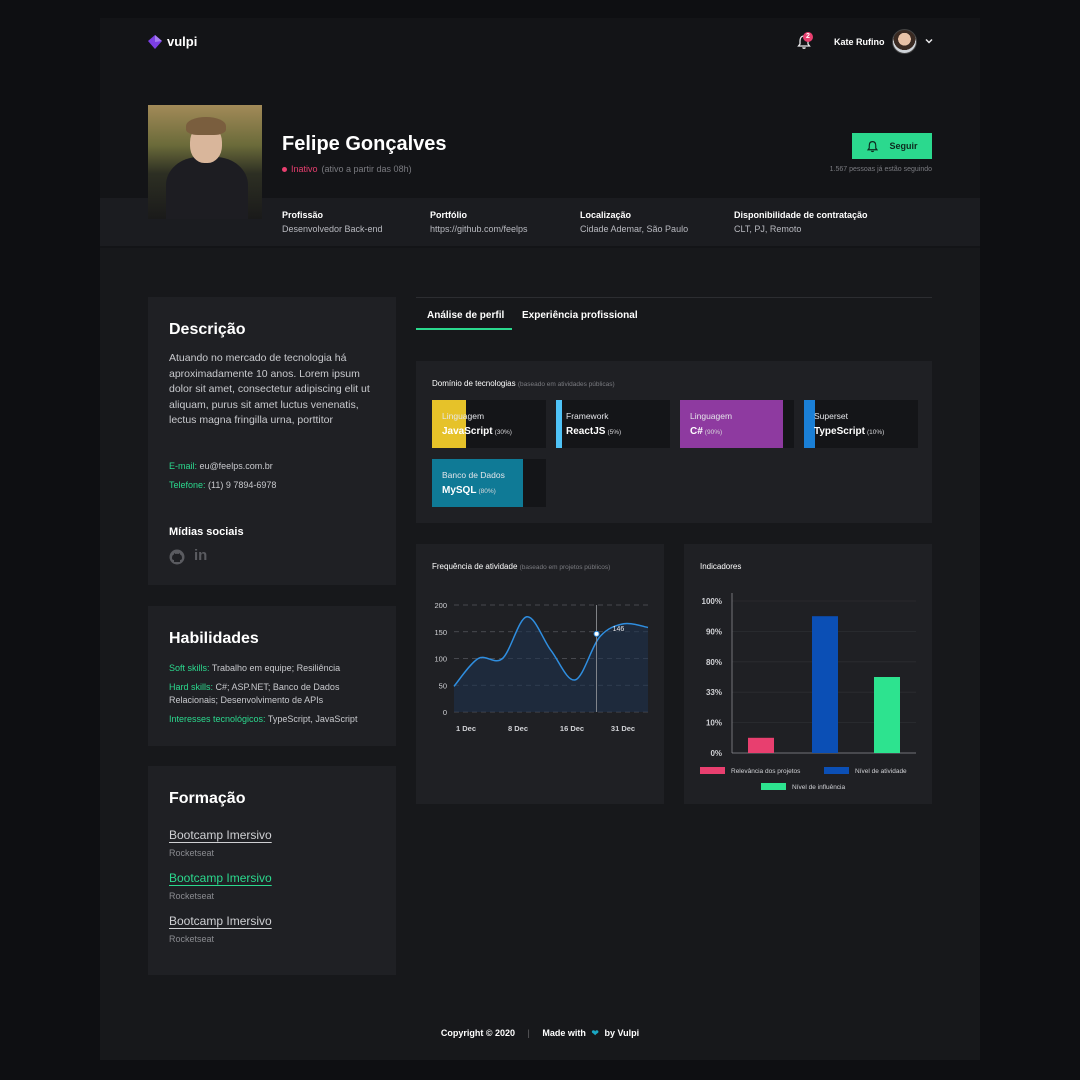  What do you see at coordinates (904, 41) in the screenshot?
I see `user-avatar` at bounding box center [904, 41].